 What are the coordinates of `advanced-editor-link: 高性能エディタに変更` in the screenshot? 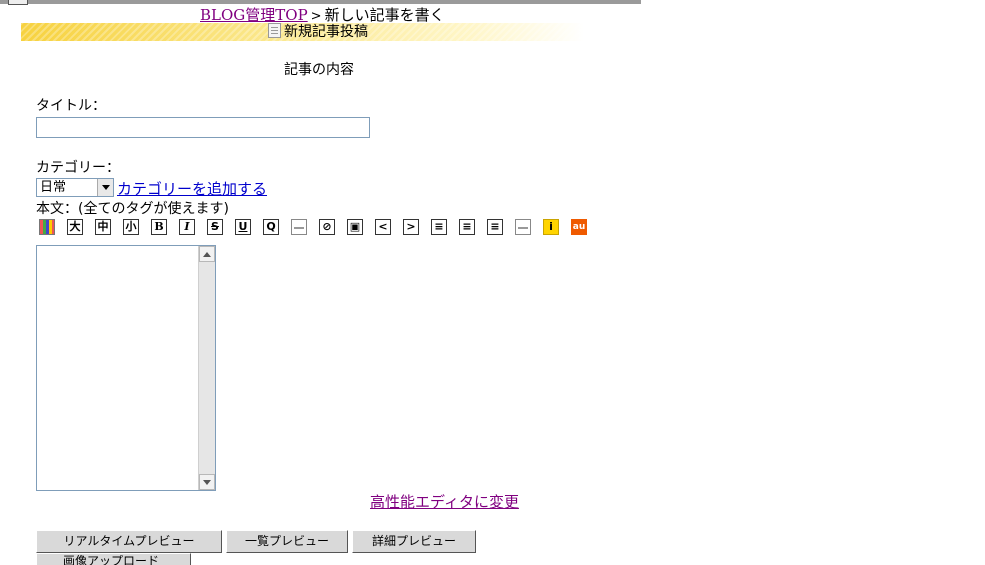 It's located at (444, 501).